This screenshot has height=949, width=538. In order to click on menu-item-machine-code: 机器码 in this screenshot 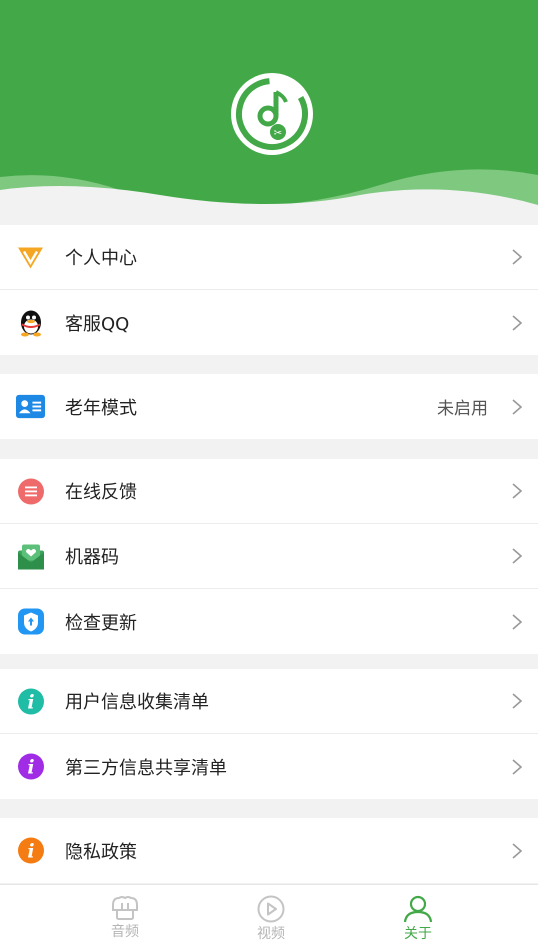, I will do `click(269, 556)`.